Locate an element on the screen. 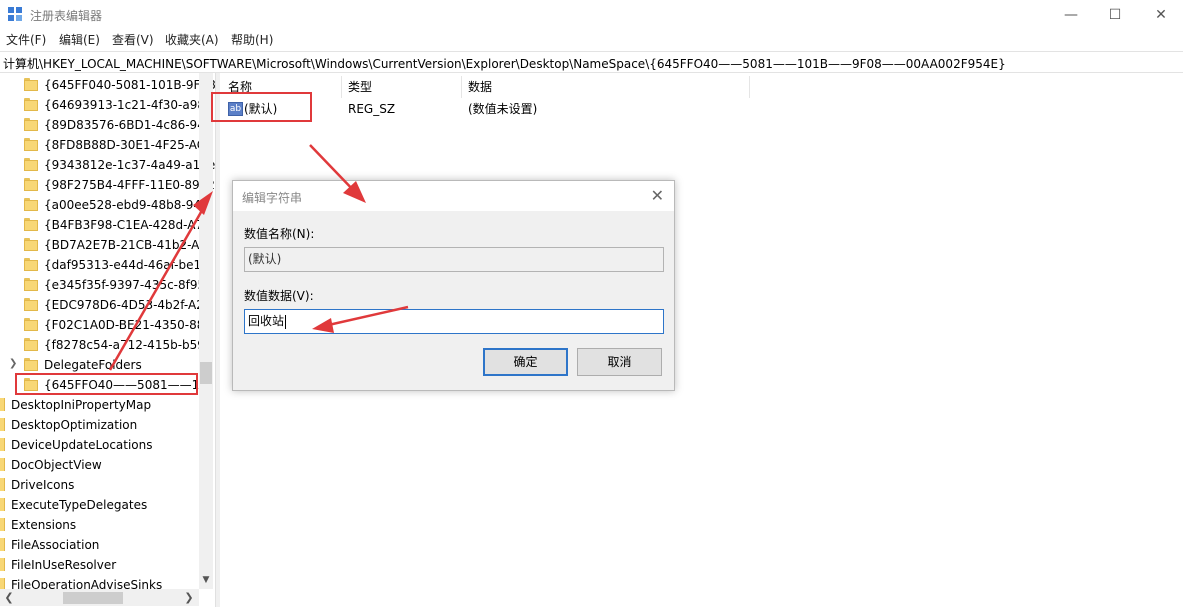  menu-bar: 文件(F) 编辑(E) 查看(V) 收藏夹(A) 帮助(H) is located at coordinates (591, 39).